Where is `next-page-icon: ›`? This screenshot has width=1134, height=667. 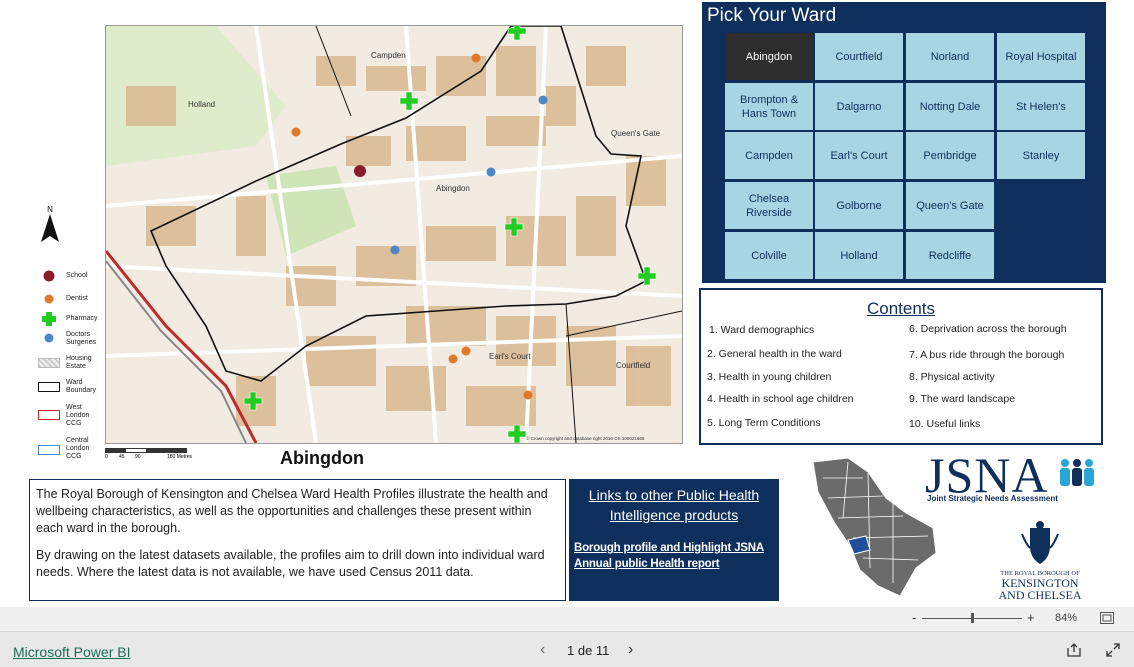 next-page-icon: › is located at coordinates (630, 650).